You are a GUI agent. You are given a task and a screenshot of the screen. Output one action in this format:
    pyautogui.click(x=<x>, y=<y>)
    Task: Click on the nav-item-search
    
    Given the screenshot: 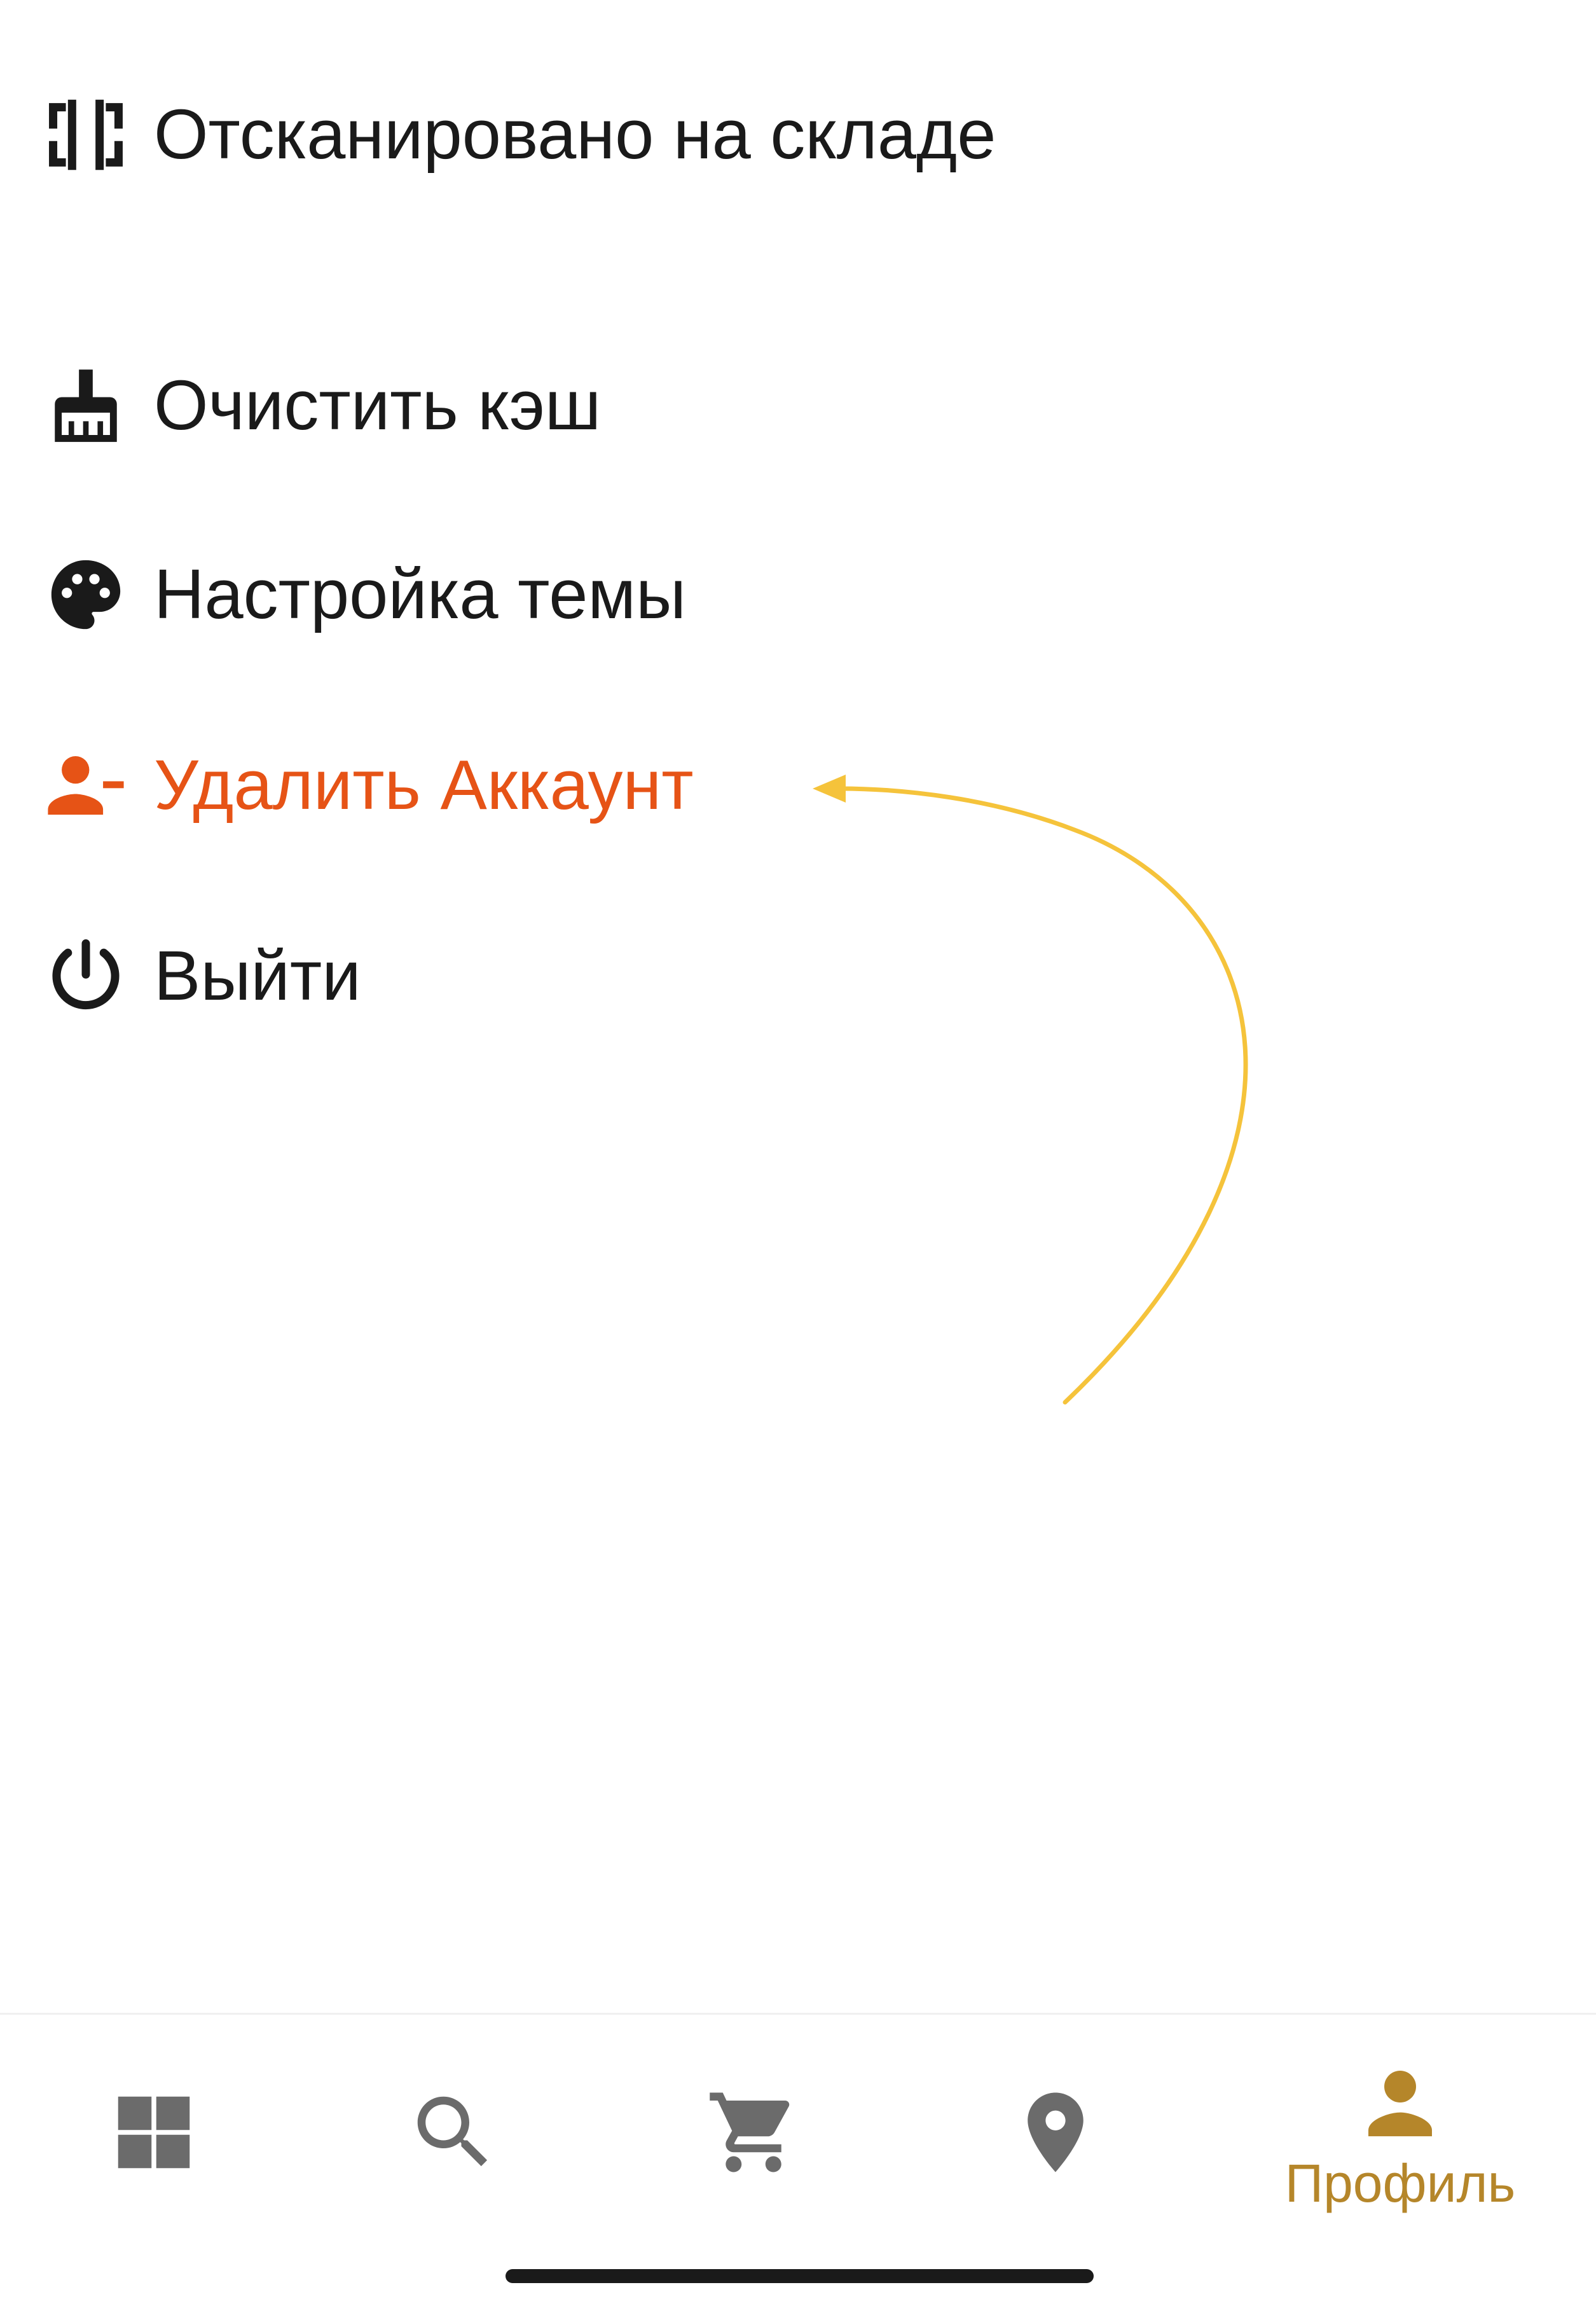 What is the action you would take?
    pyautogui.click(x=453, y=2132)
    